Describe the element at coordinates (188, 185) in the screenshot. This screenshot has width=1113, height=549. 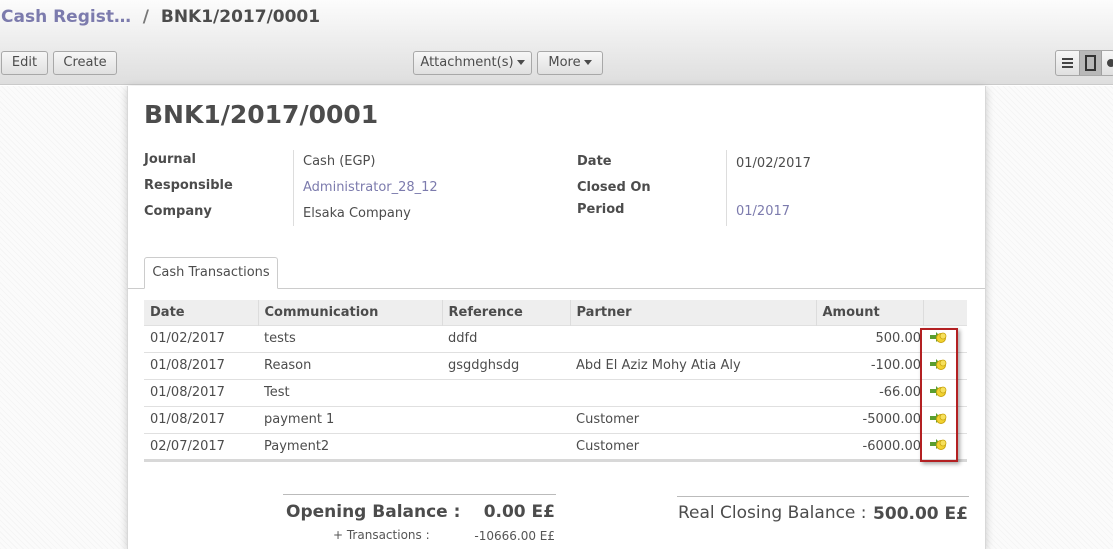
I see `responsible-label: Responsible` at that location.